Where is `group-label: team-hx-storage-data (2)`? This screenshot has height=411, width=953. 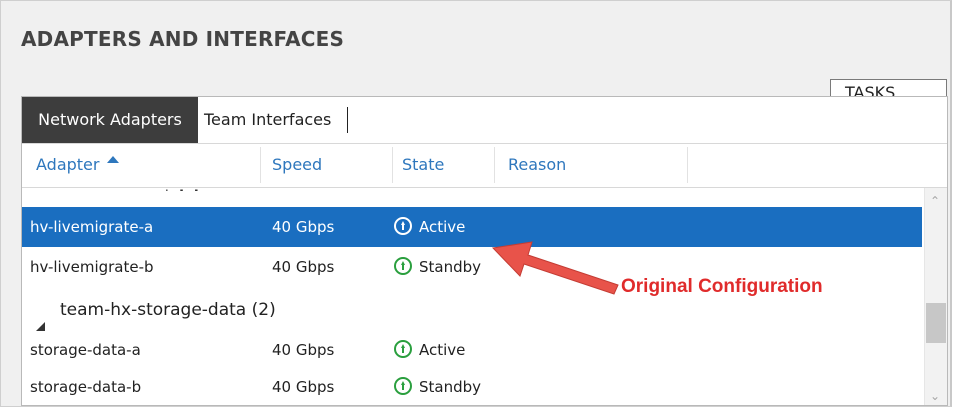
group-label: team-hx-storage-data (2) is located at coordinates (168, 310).